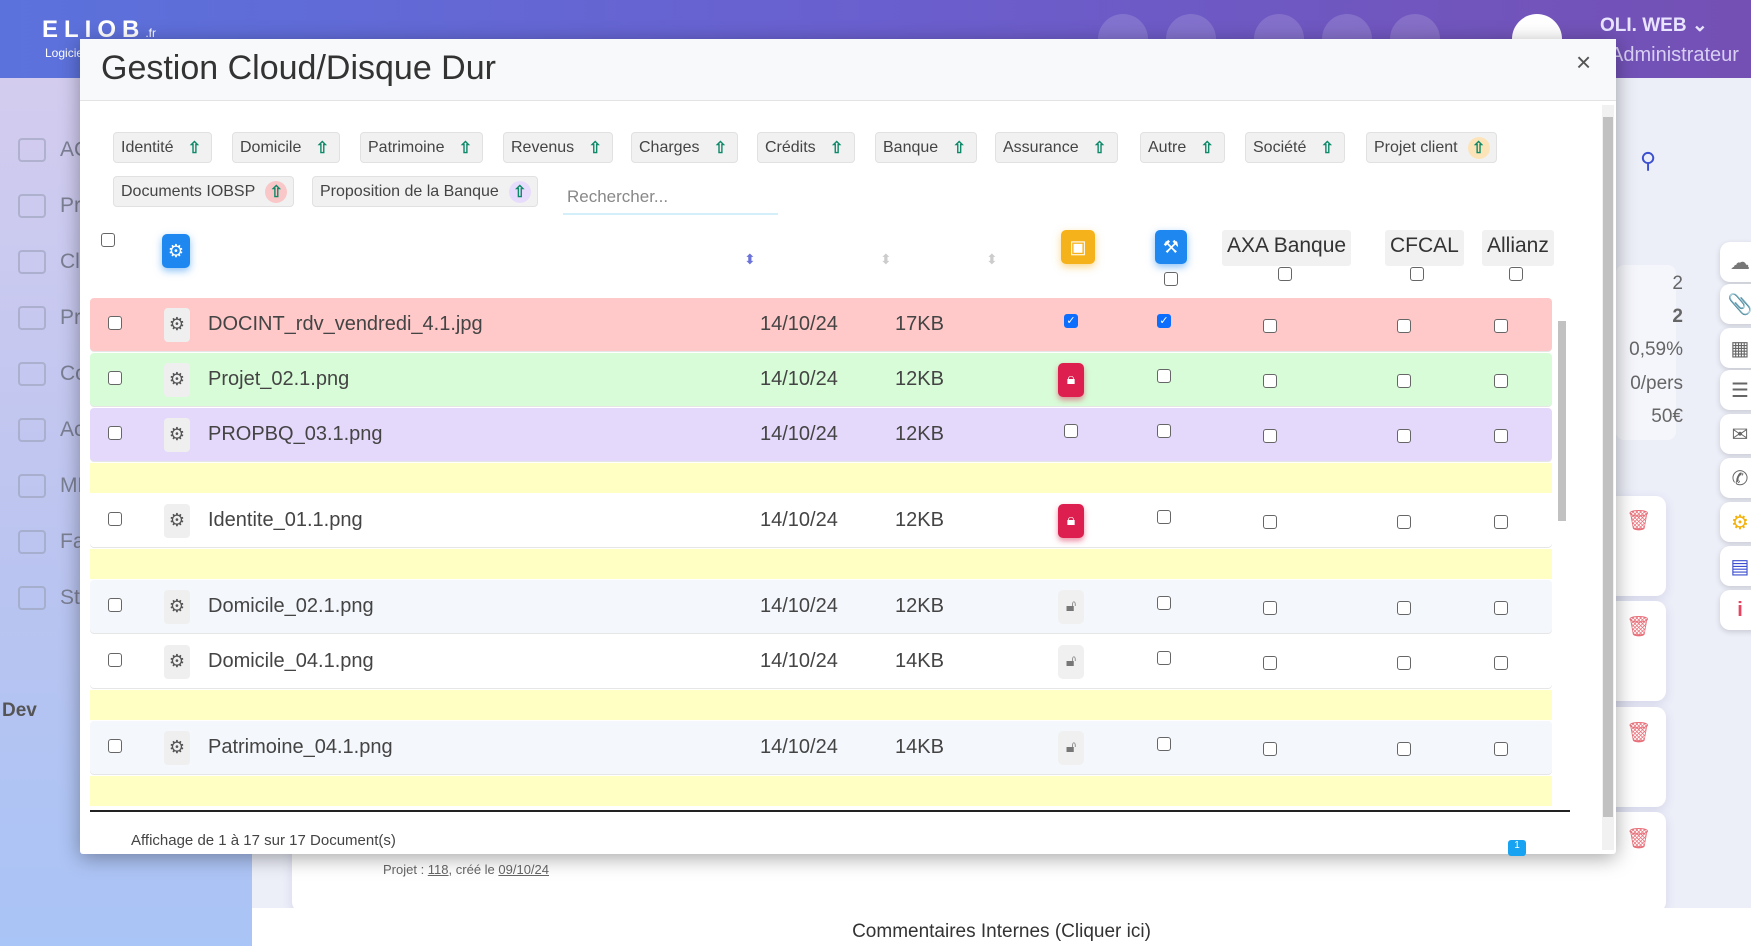 This screenshot has width=1751, height=946. Describe the element at coordinates (1608, 477) in the screenshot. I see `modal-scrollbar` at that location.